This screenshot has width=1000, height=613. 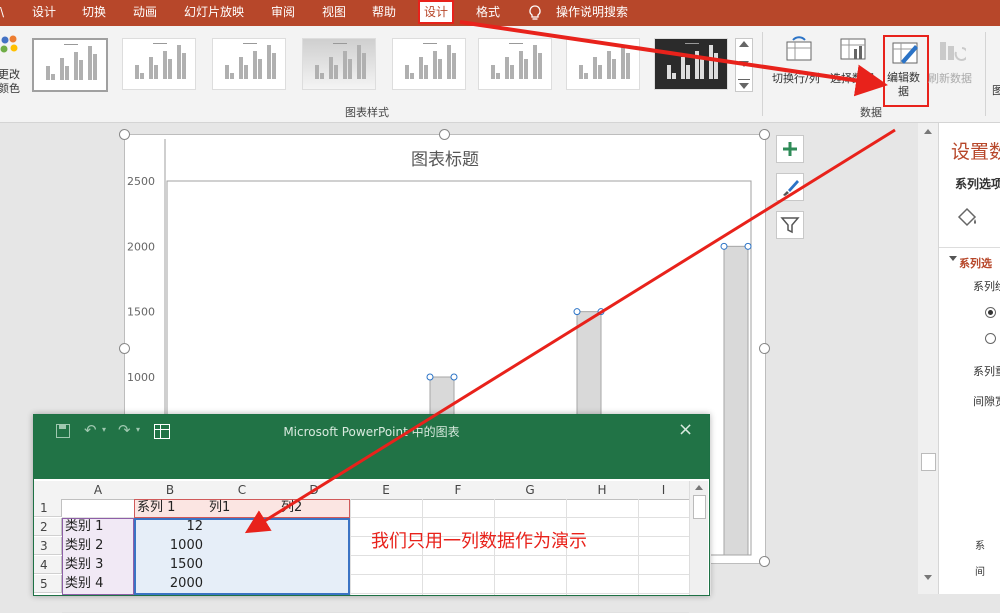 I want to click on chart-filters-button, so click(x=790, y=225).